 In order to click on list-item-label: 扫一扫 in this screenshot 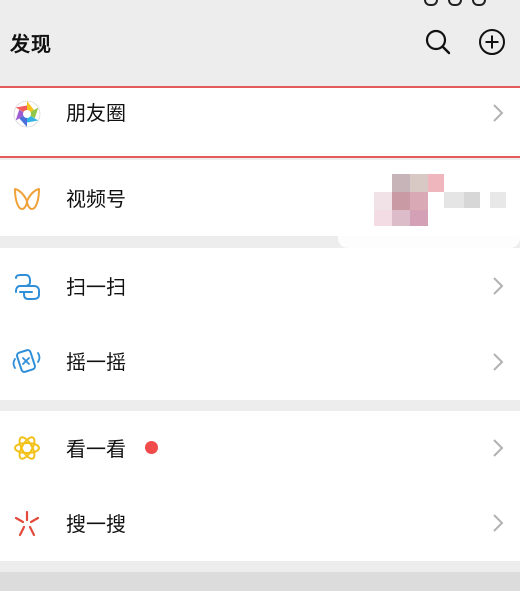, I will do `click(96, 287)`.